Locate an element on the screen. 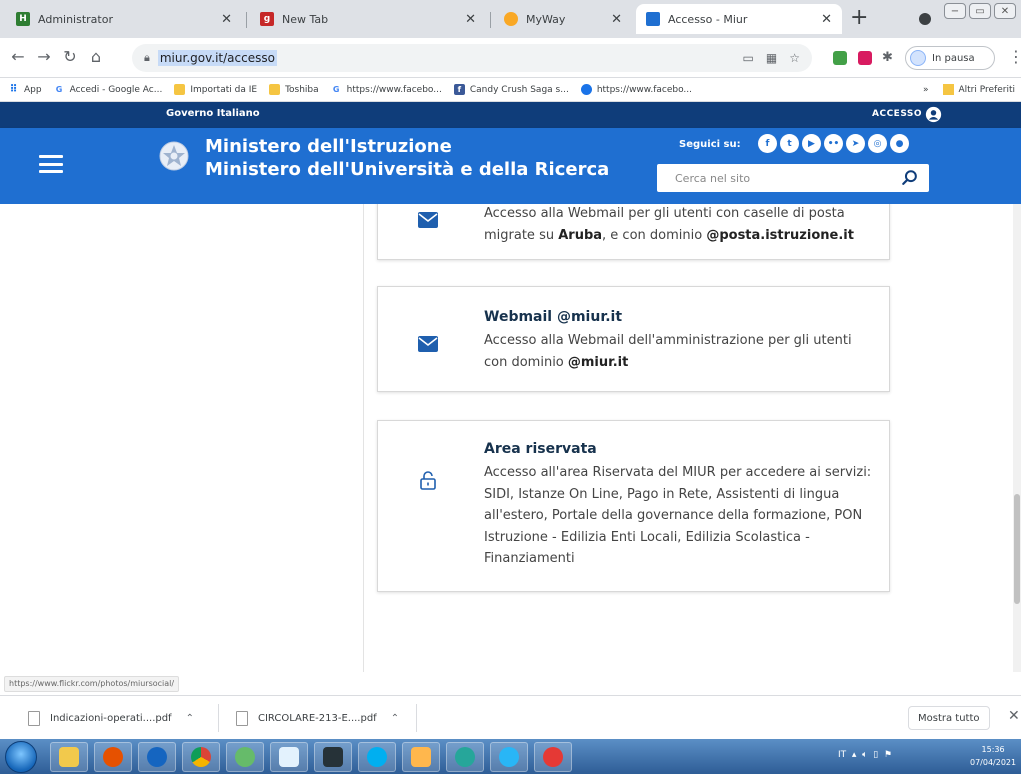 The width and height of the screenshot is (1021, 774). cast-icon: ▭ is located at coordinates (748, 58).